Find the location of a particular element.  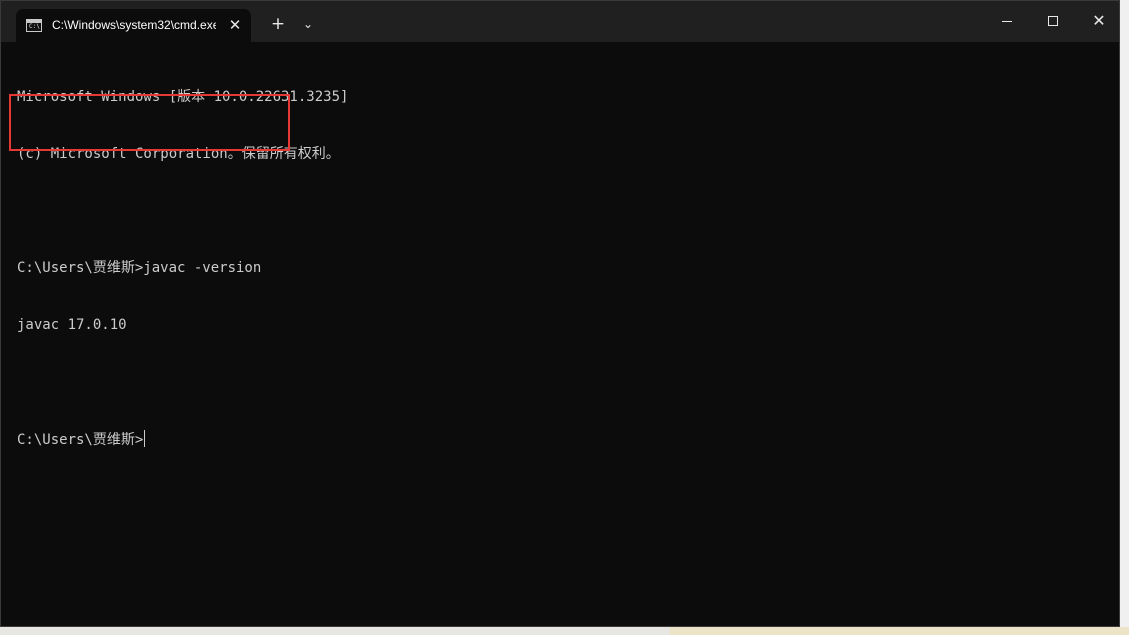

close-button: ✕ is located at coordinates (1097, 21).